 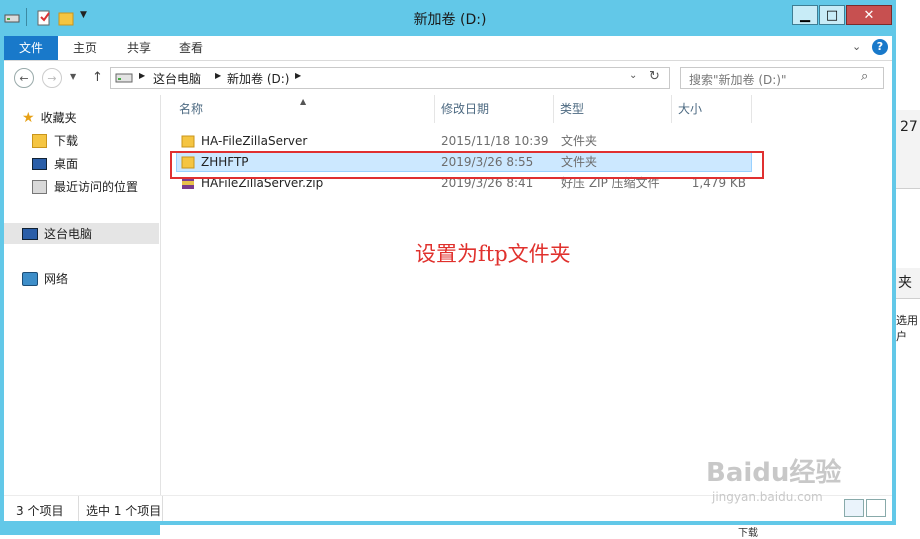 I want to click on new-folder-icon, so click(x=66, y=18).